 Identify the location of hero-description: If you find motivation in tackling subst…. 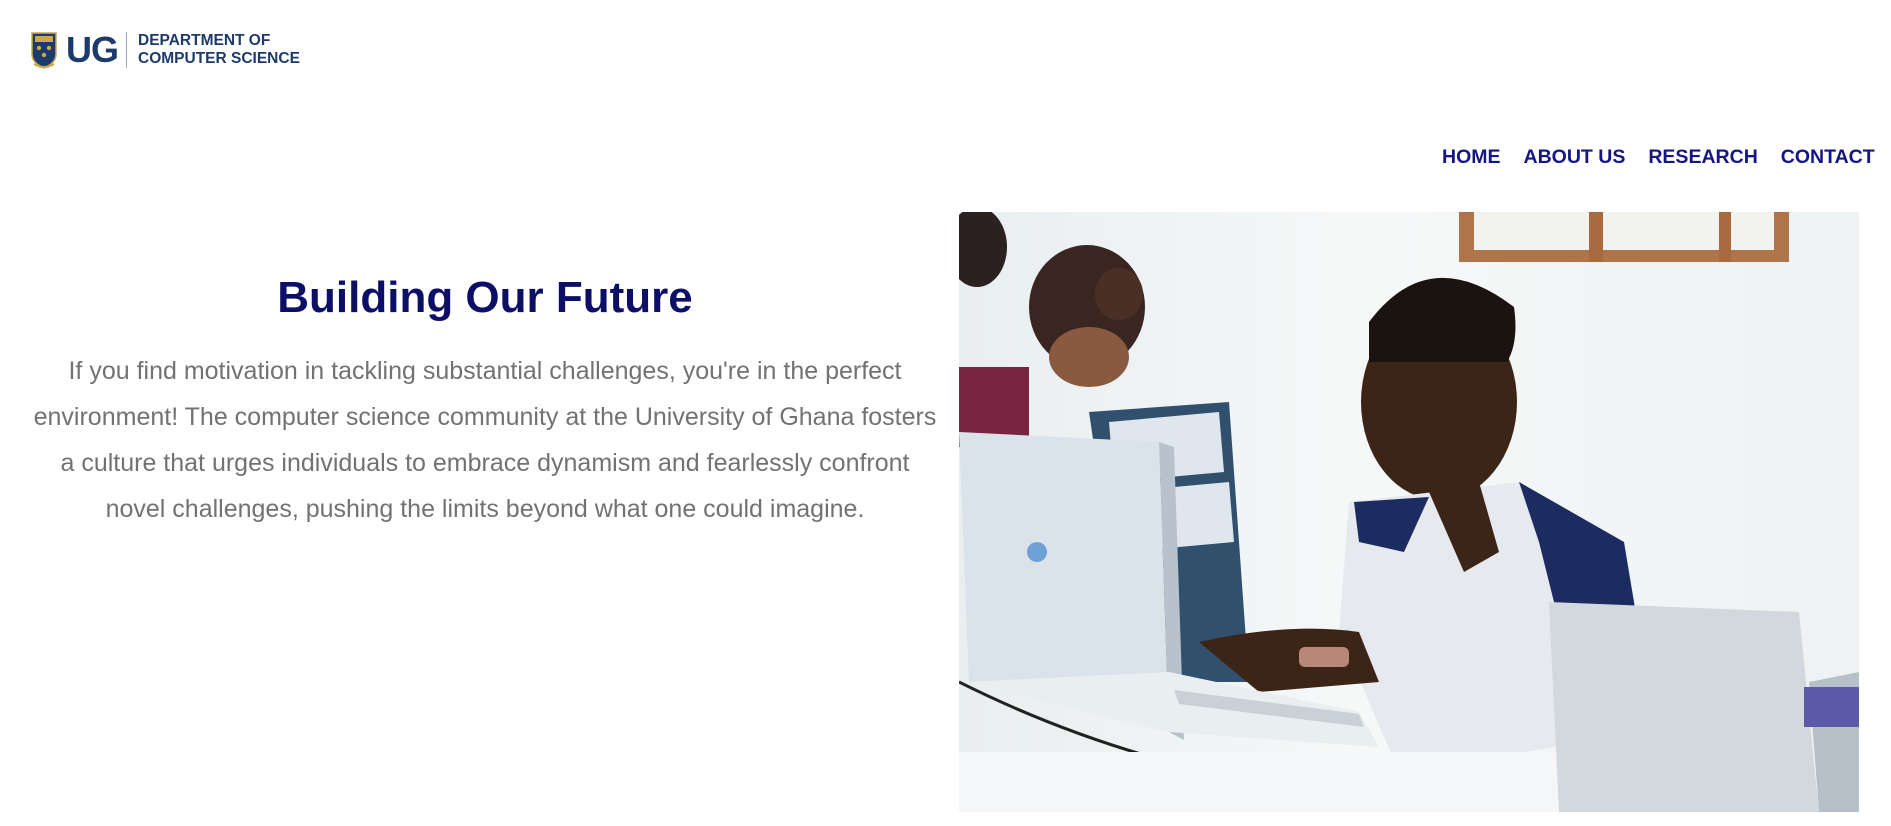
(485, 440).